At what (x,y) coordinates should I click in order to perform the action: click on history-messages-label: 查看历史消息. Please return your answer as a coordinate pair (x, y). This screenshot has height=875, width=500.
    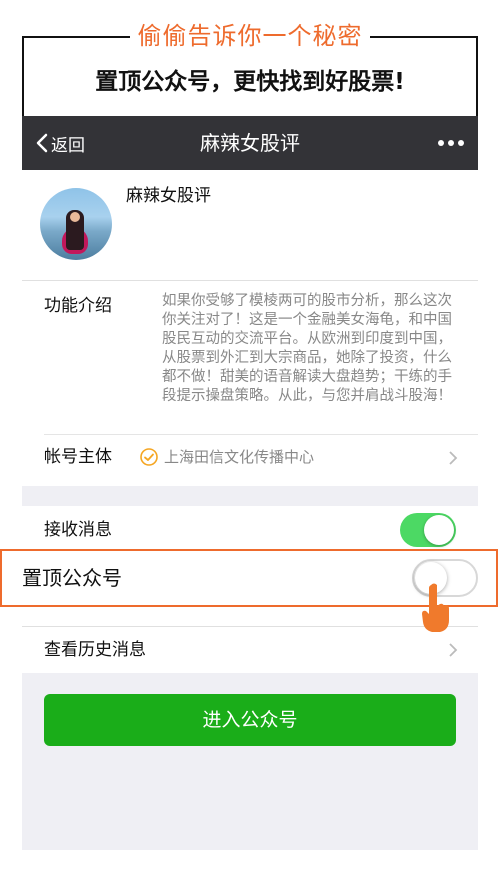
    Looking at the image, I should click on (95, 650).